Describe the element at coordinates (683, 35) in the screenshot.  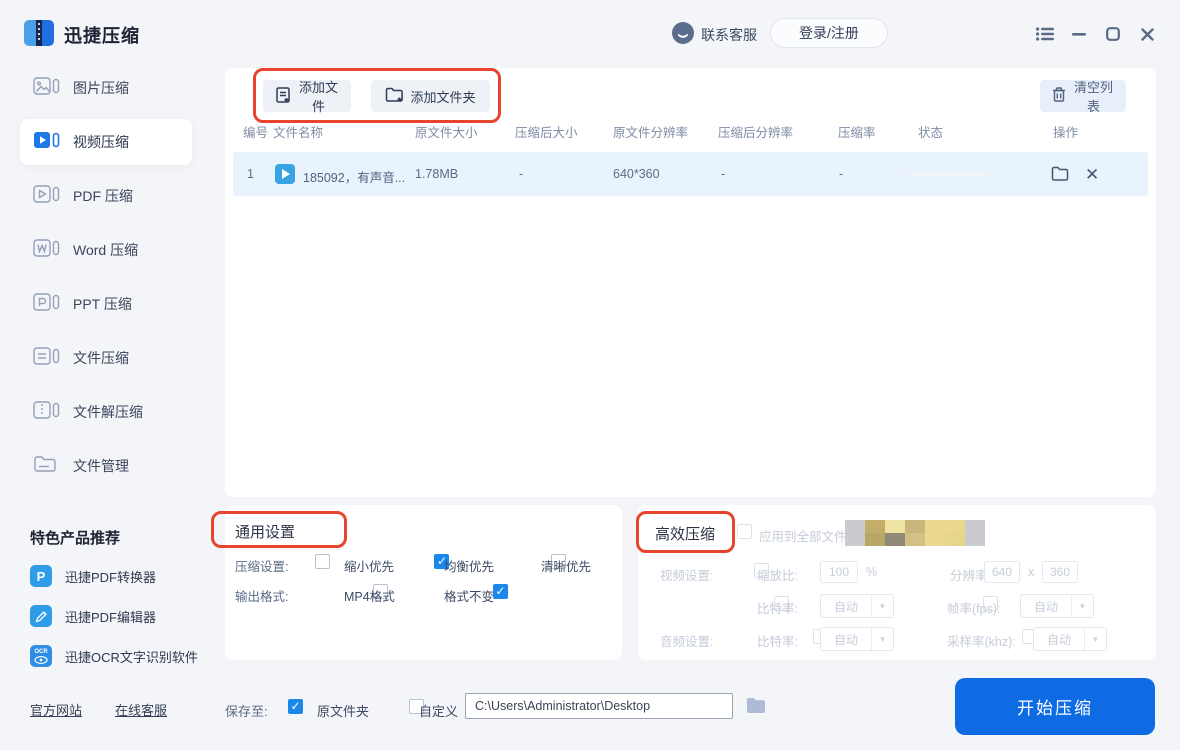
I see `contact-support-icon` at that location.